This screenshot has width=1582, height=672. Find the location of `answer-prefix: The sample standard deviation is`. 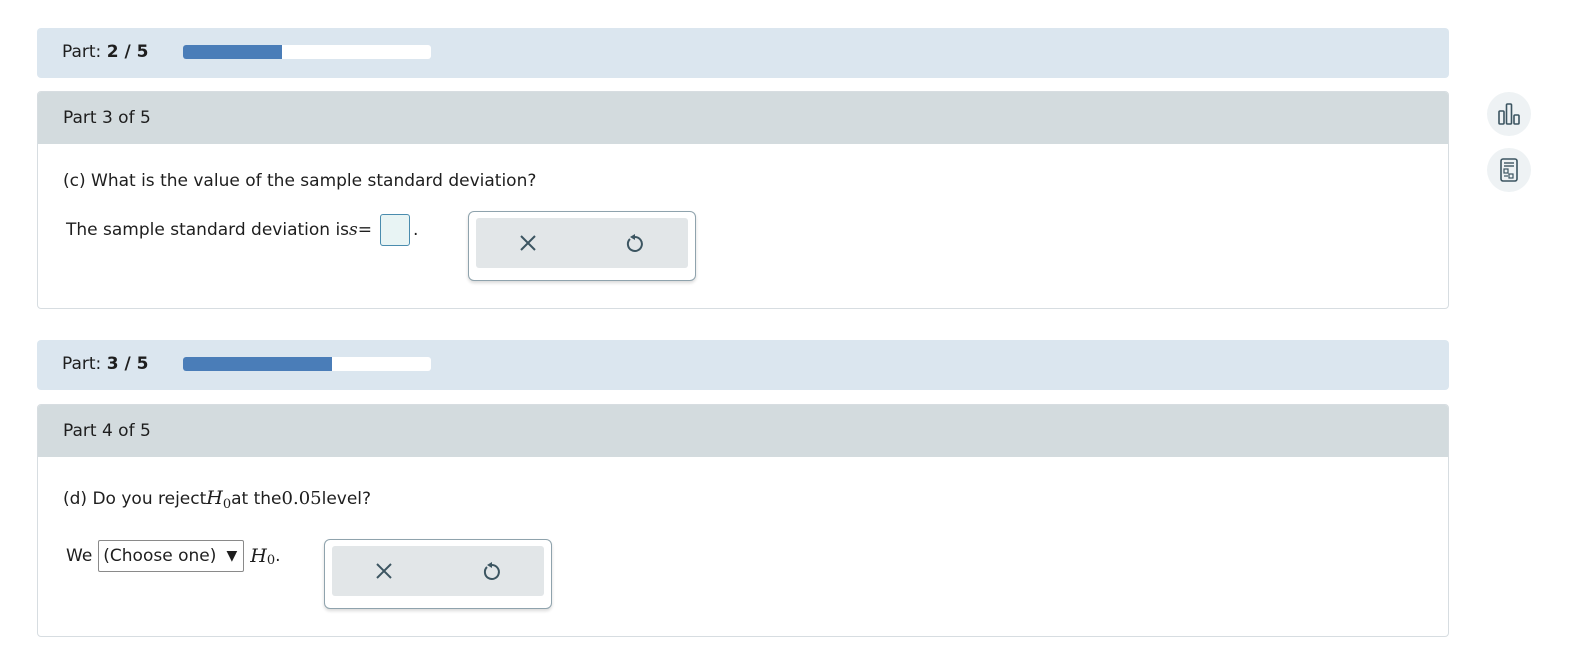

answer-prefix: The sample standard deviation is is located at coordinates (208, 230).